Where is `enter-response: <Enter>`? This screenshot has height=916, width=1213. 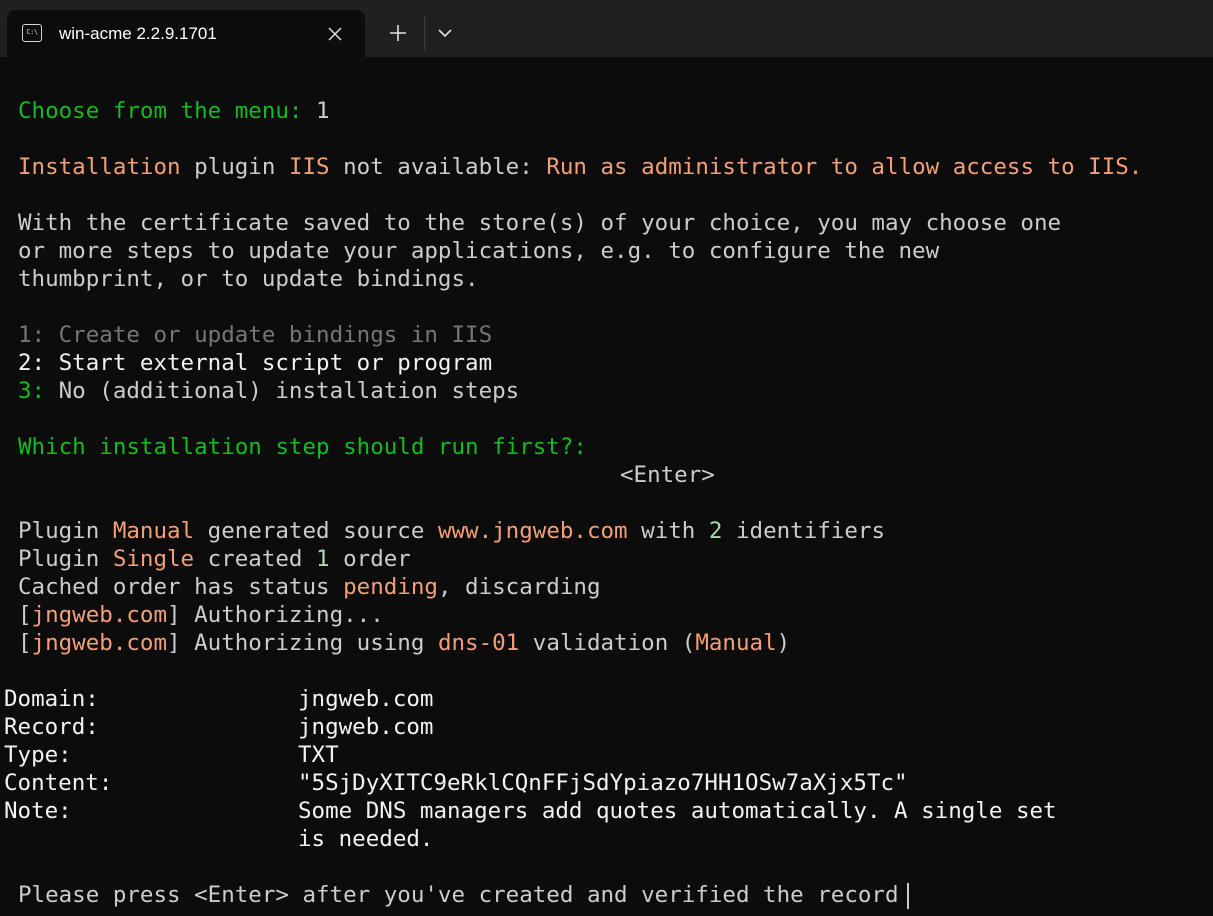
enter-response: <Enter> is located at coordinates (667, 475).